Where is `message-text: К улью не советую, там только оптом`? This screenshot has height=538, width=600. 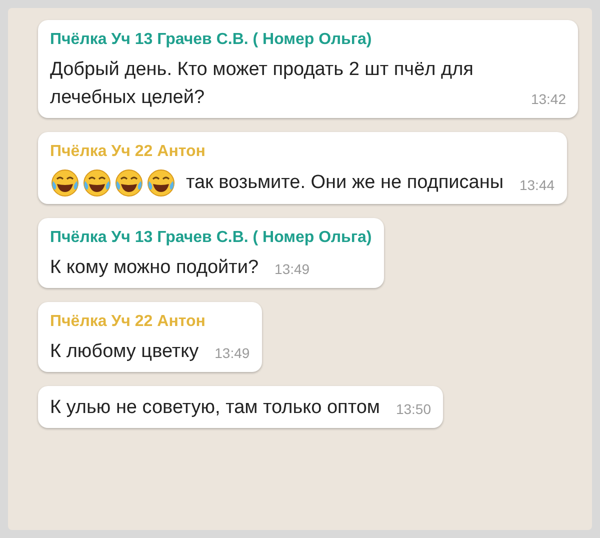 message-text: К улью не советую, там только оптом is located at coordinates (215, 408).